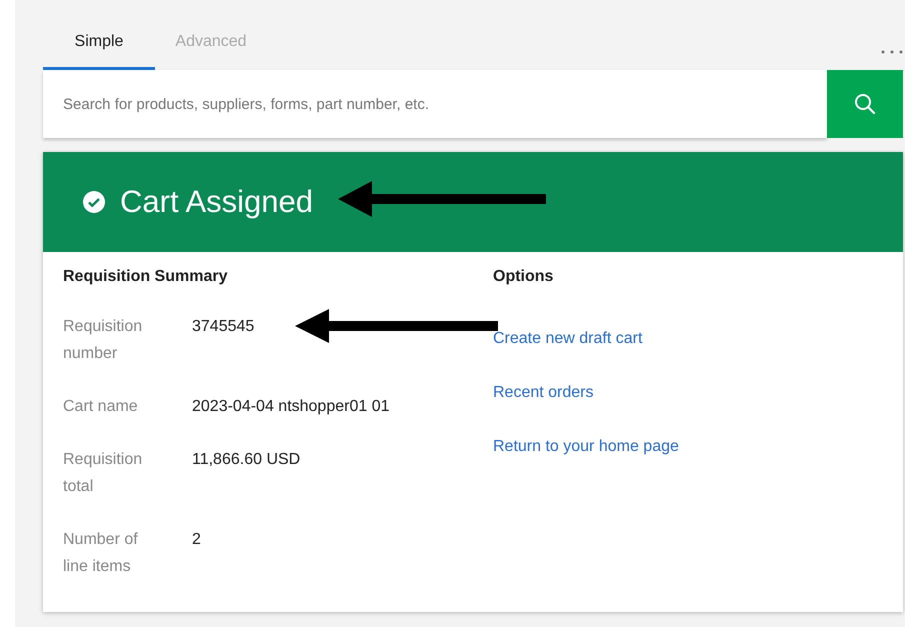 Image resolution: width=905 pixels, height=627 pixels. I want to click on search-field: Search for products, suppliers, forms, part number, etc., so click(435, 104).